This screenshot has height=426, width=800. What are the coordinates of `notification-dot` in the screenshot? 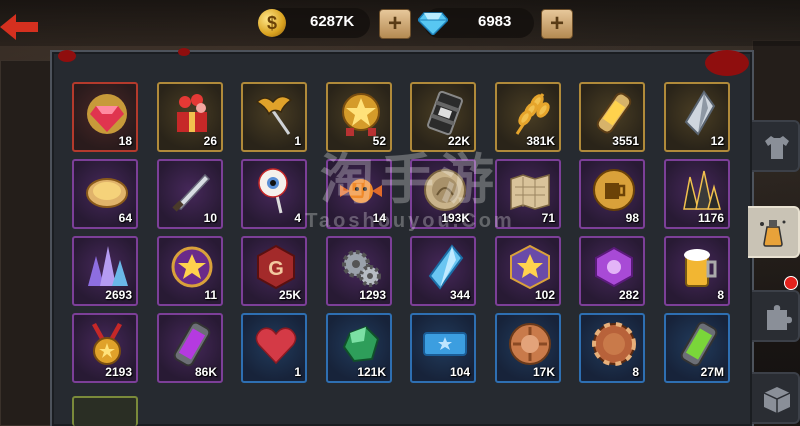 It's located at (791, 283).